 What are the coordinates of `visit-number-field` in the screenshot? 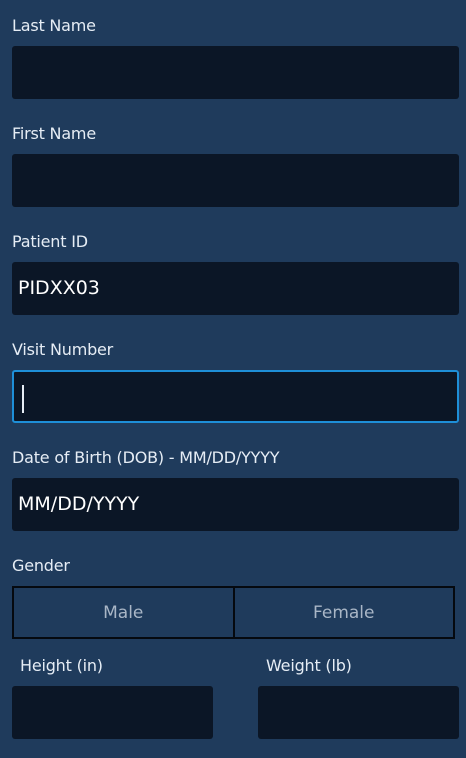 It's located at (235, 396).